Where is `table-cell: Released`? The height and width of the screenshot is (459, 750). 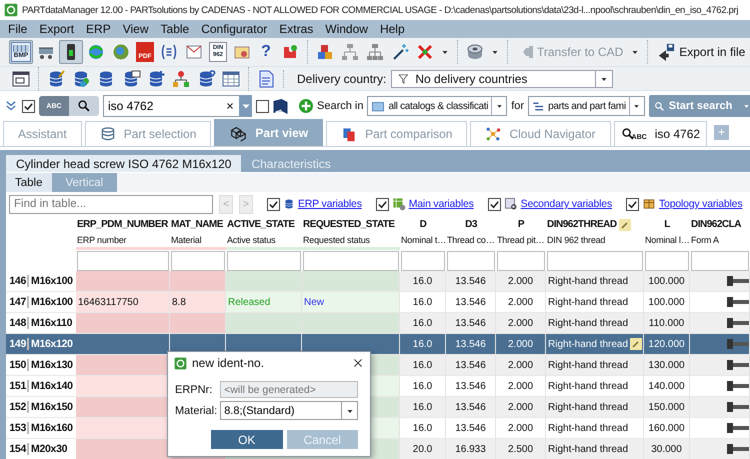 table-cell: Released is located at coordinates (264, 302).